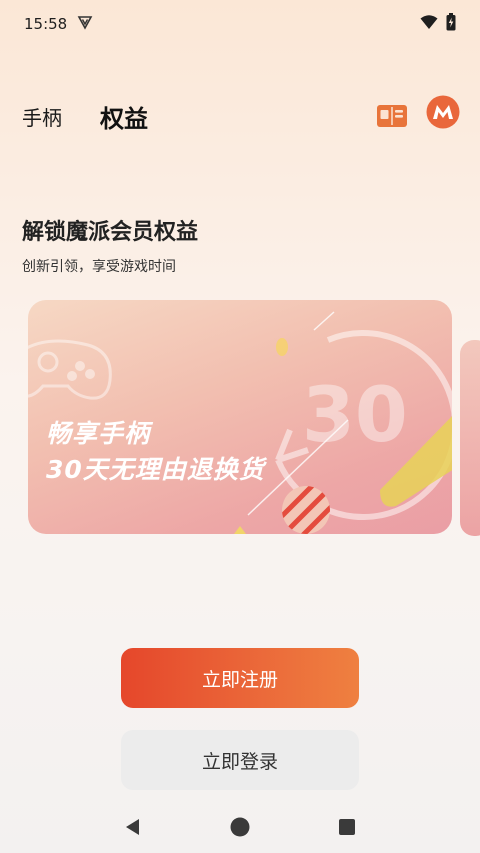  What do you see at coordinates (42, 116) in the screenshot?
I see `tab-gamepad: 手柄` at bounding box center [42, 116].